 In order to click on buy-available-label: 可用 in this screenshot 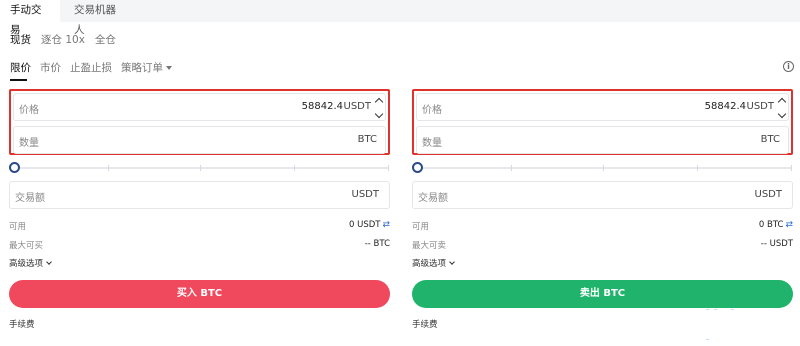, I will do `click(18, 227)`.